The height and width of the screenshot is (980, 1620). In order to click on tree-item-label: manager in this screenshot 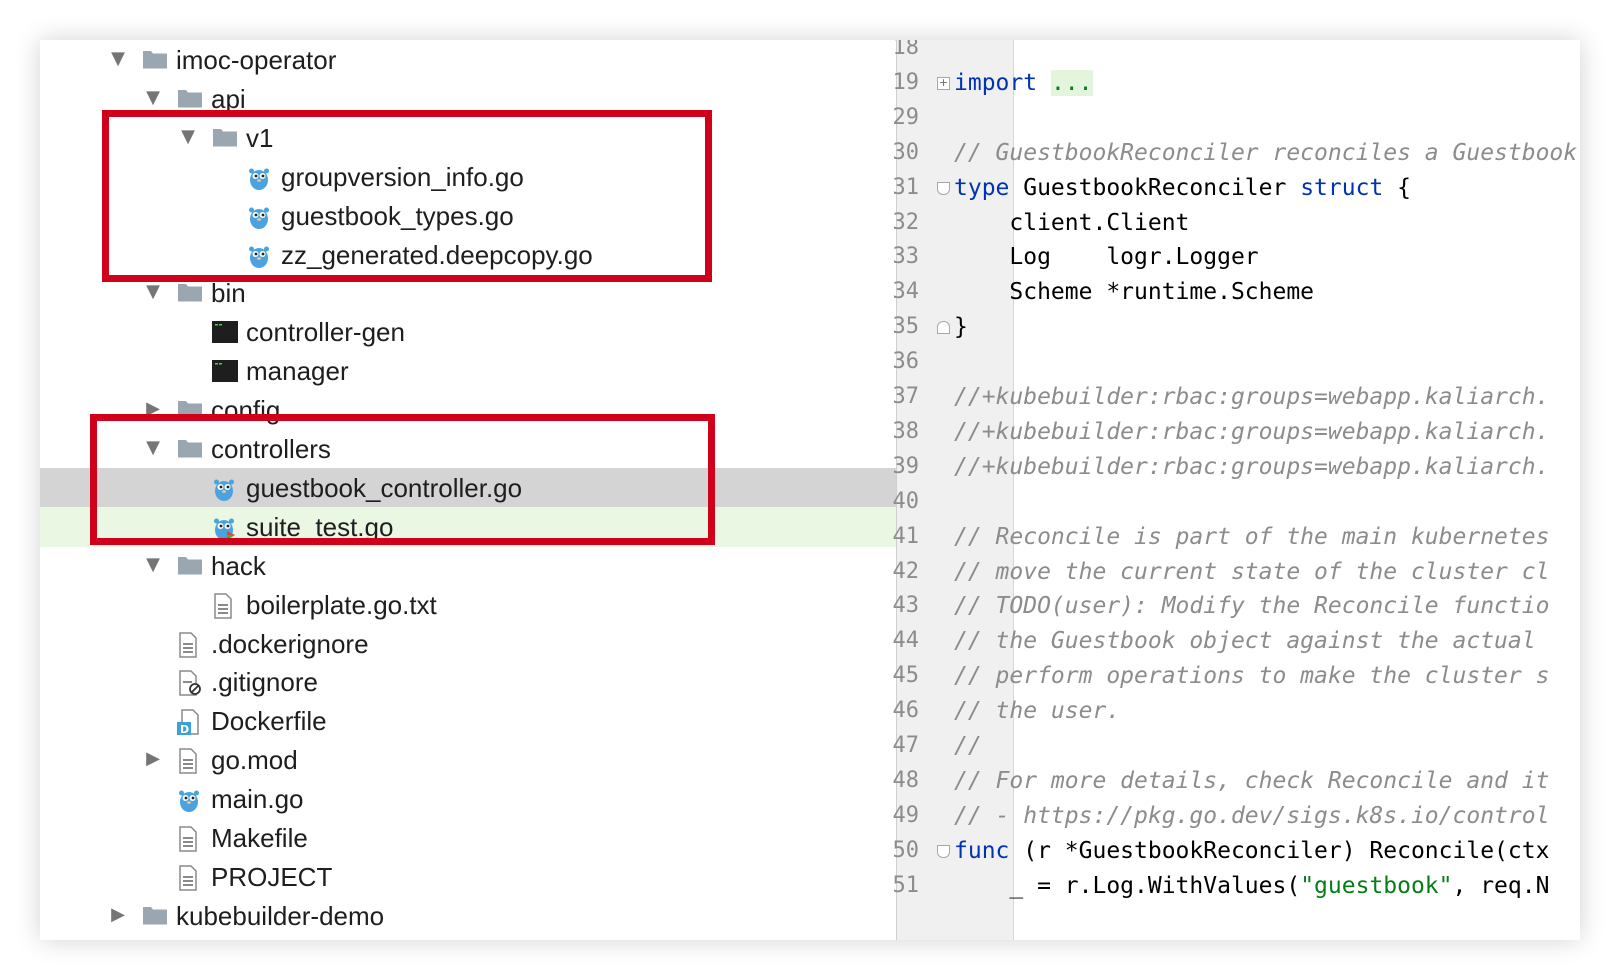, I will do `click(297, 371)`.